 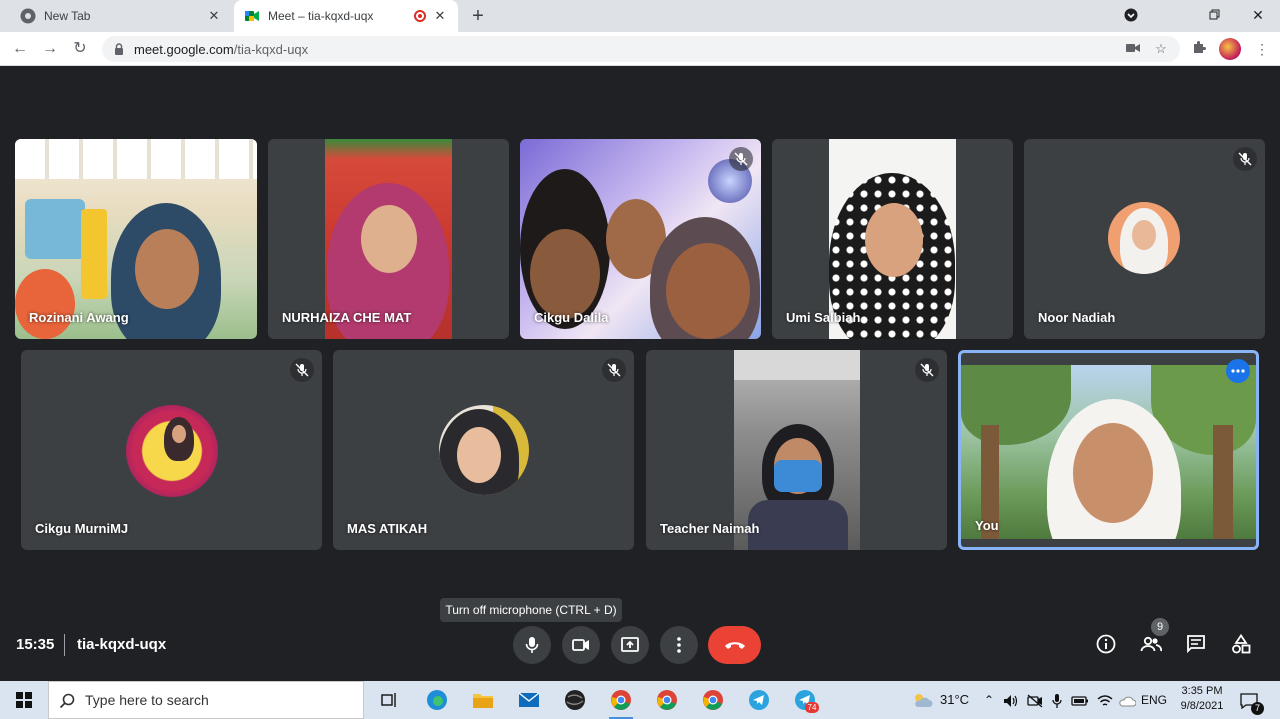 I want to click on microphone-tray-icon, so click(x=1057, y=700).